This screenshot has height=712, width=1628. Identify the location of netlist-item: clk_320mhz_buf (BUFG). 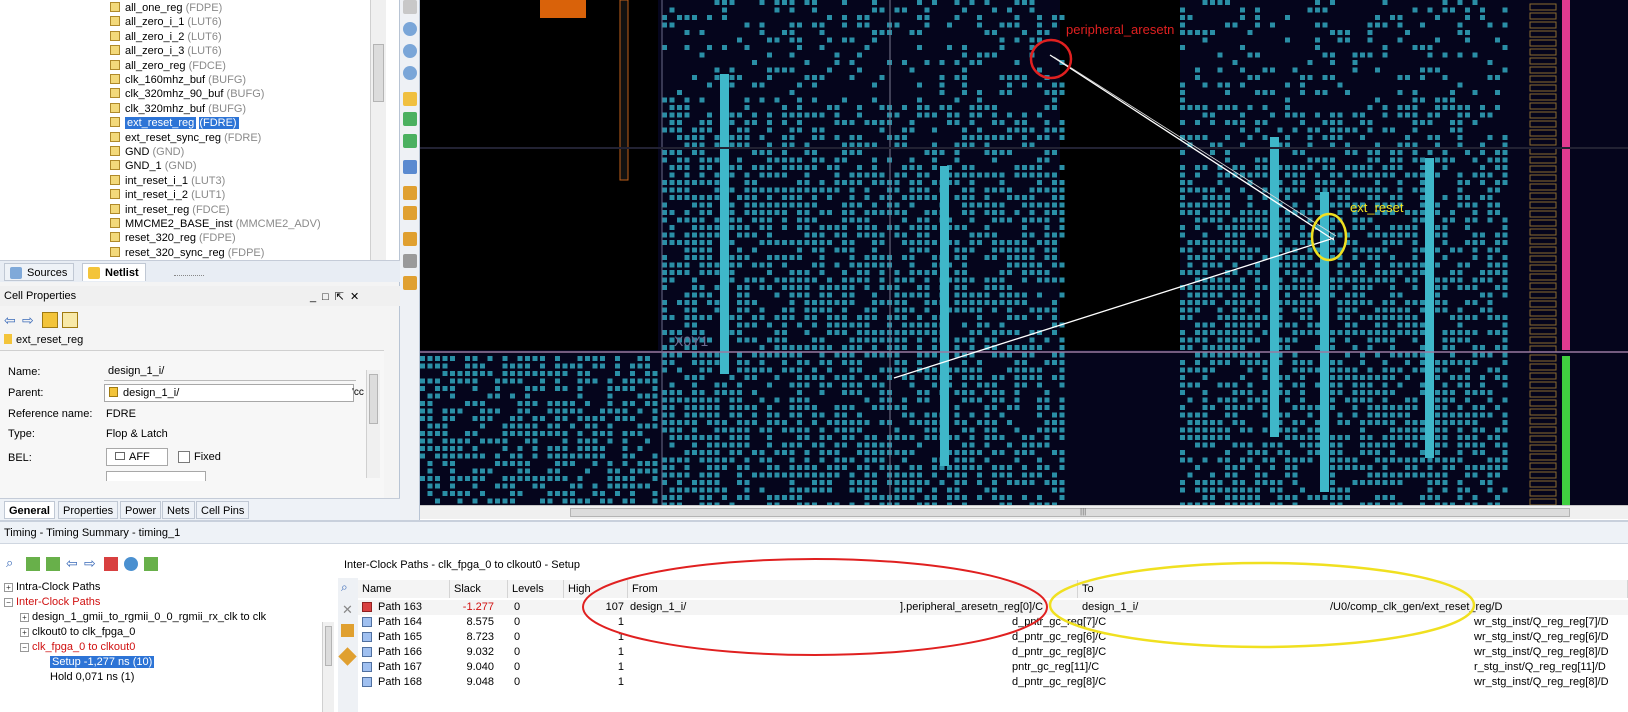
(178, 109).